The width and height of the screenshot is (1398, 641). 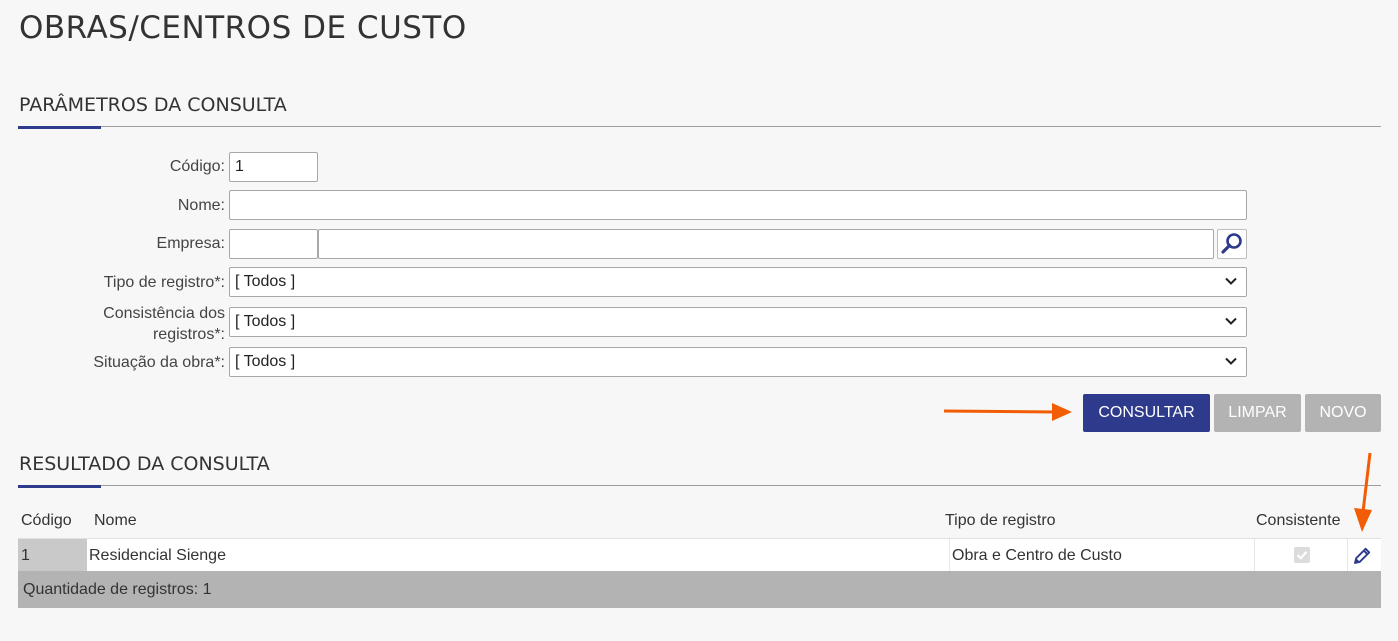 What do you see at coordinates (1257, 413) in the screenshot?
I see `limpar-button: LIMPAR` at bounding box center [1257, 413].